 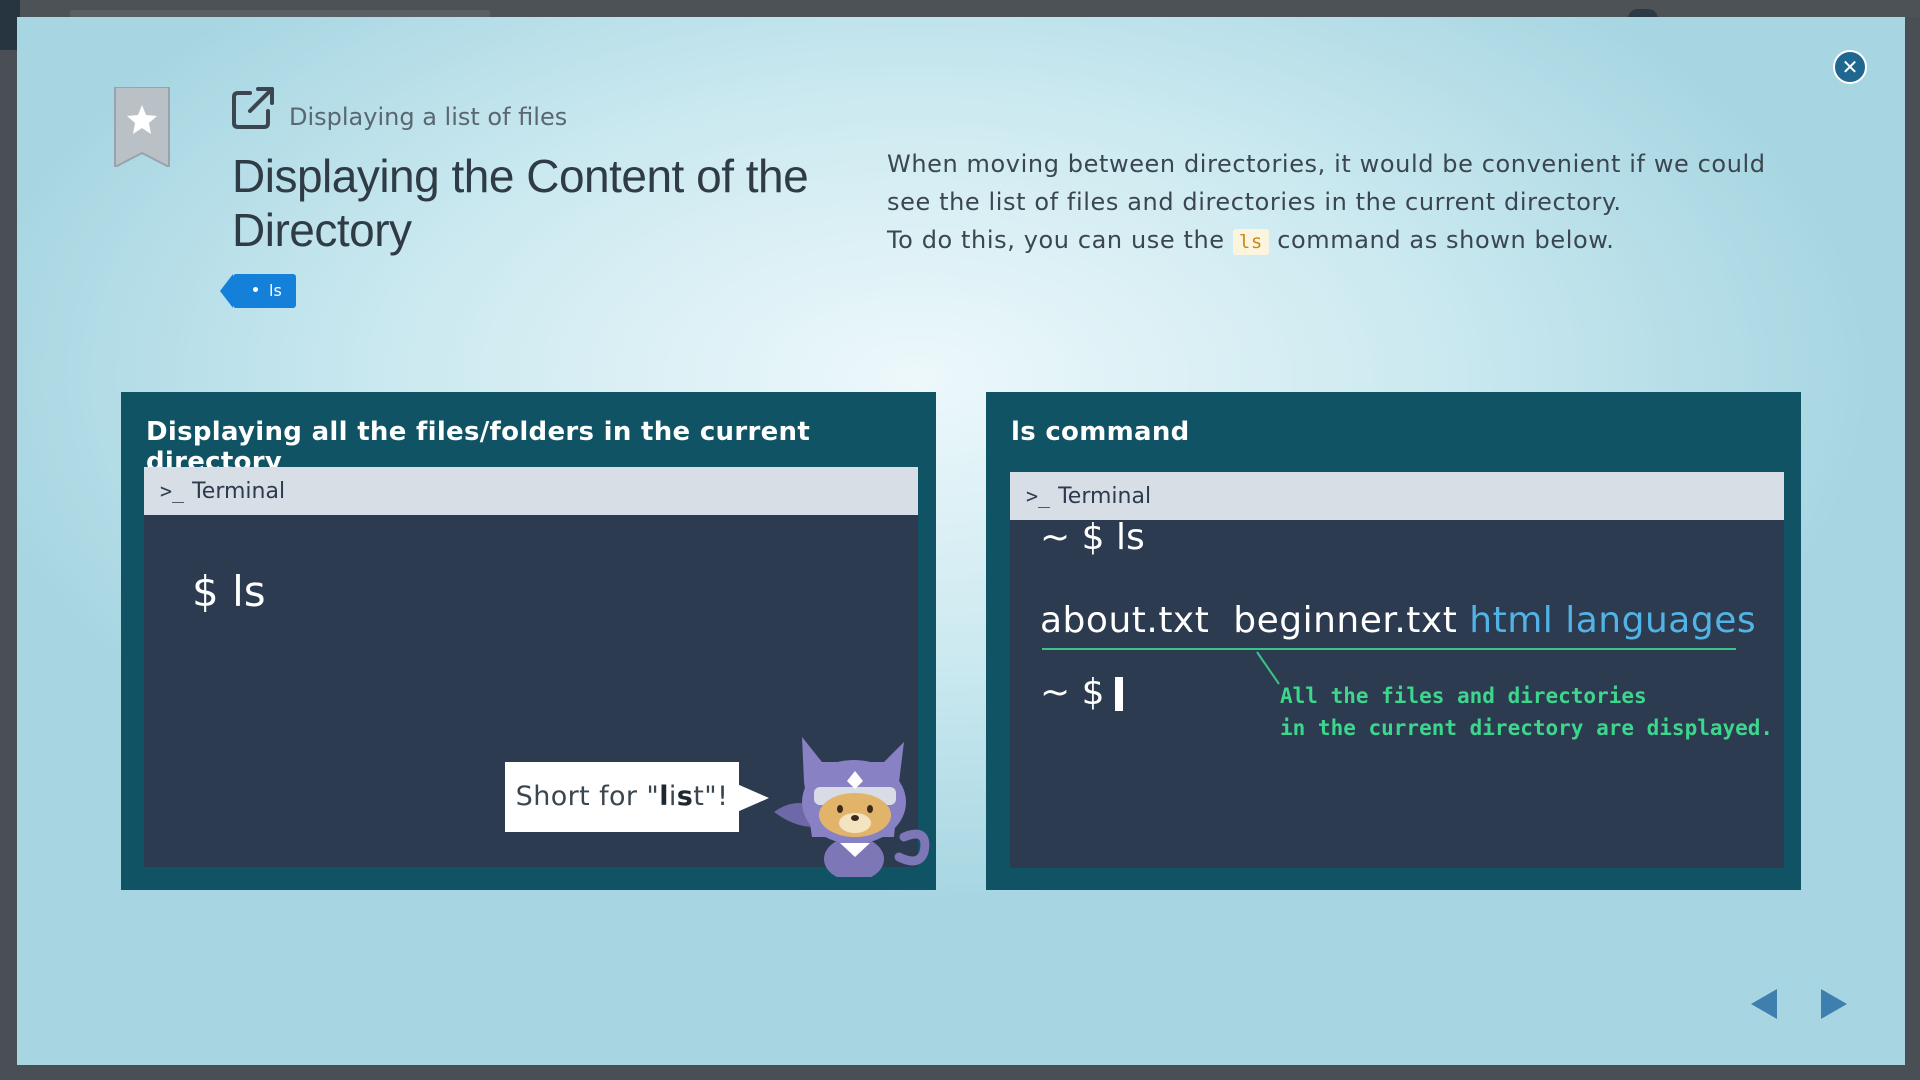 What do you see at coordinates (1092, 537) in the screenshot?
I see `terminal-line-command: ~ $ ls` at bounding box center [1092, 537].